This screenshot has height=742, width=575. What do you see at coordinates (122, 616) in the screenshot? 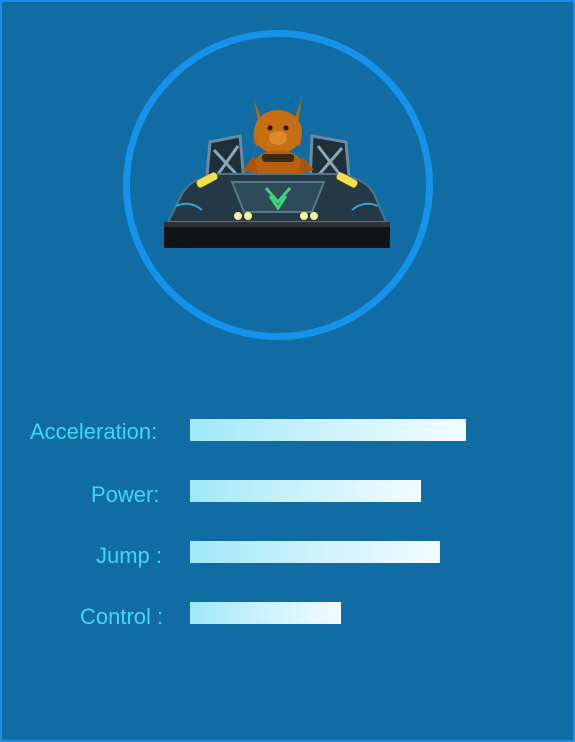
I see `stat-label-control: Control :` at bounding box center [122, 616].